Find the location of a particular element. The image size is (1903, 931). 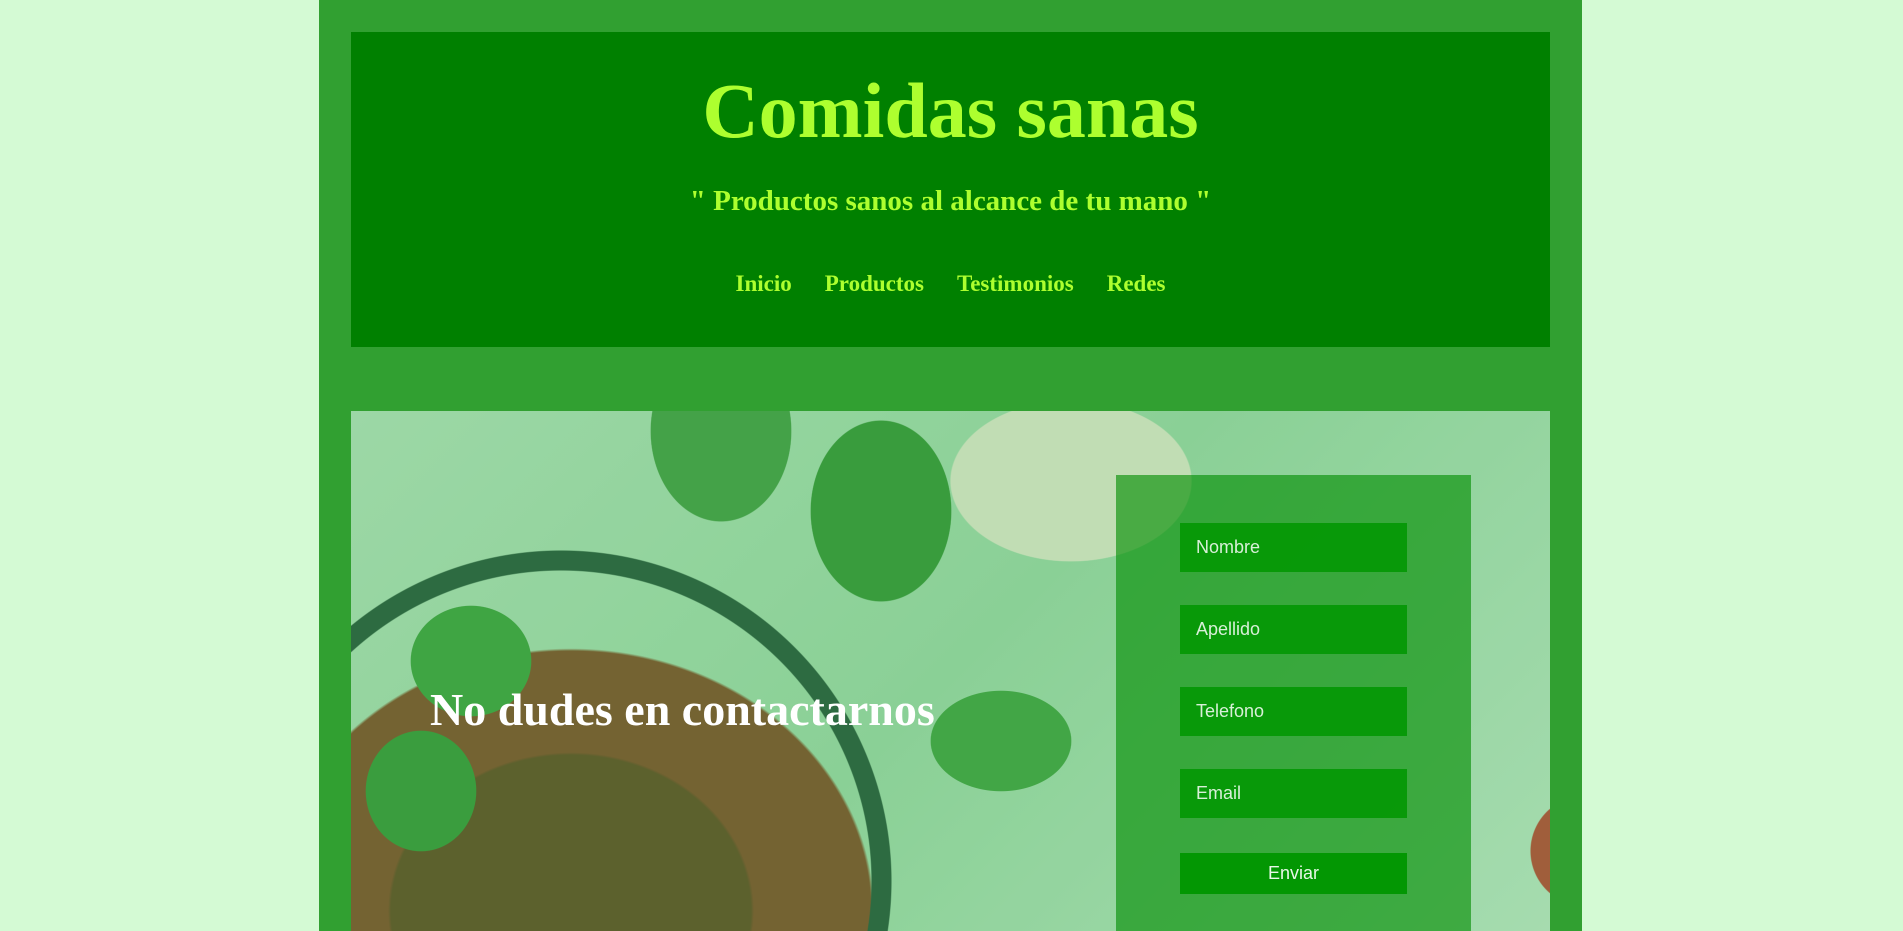

email-input is located at coordinates (1293, 793).